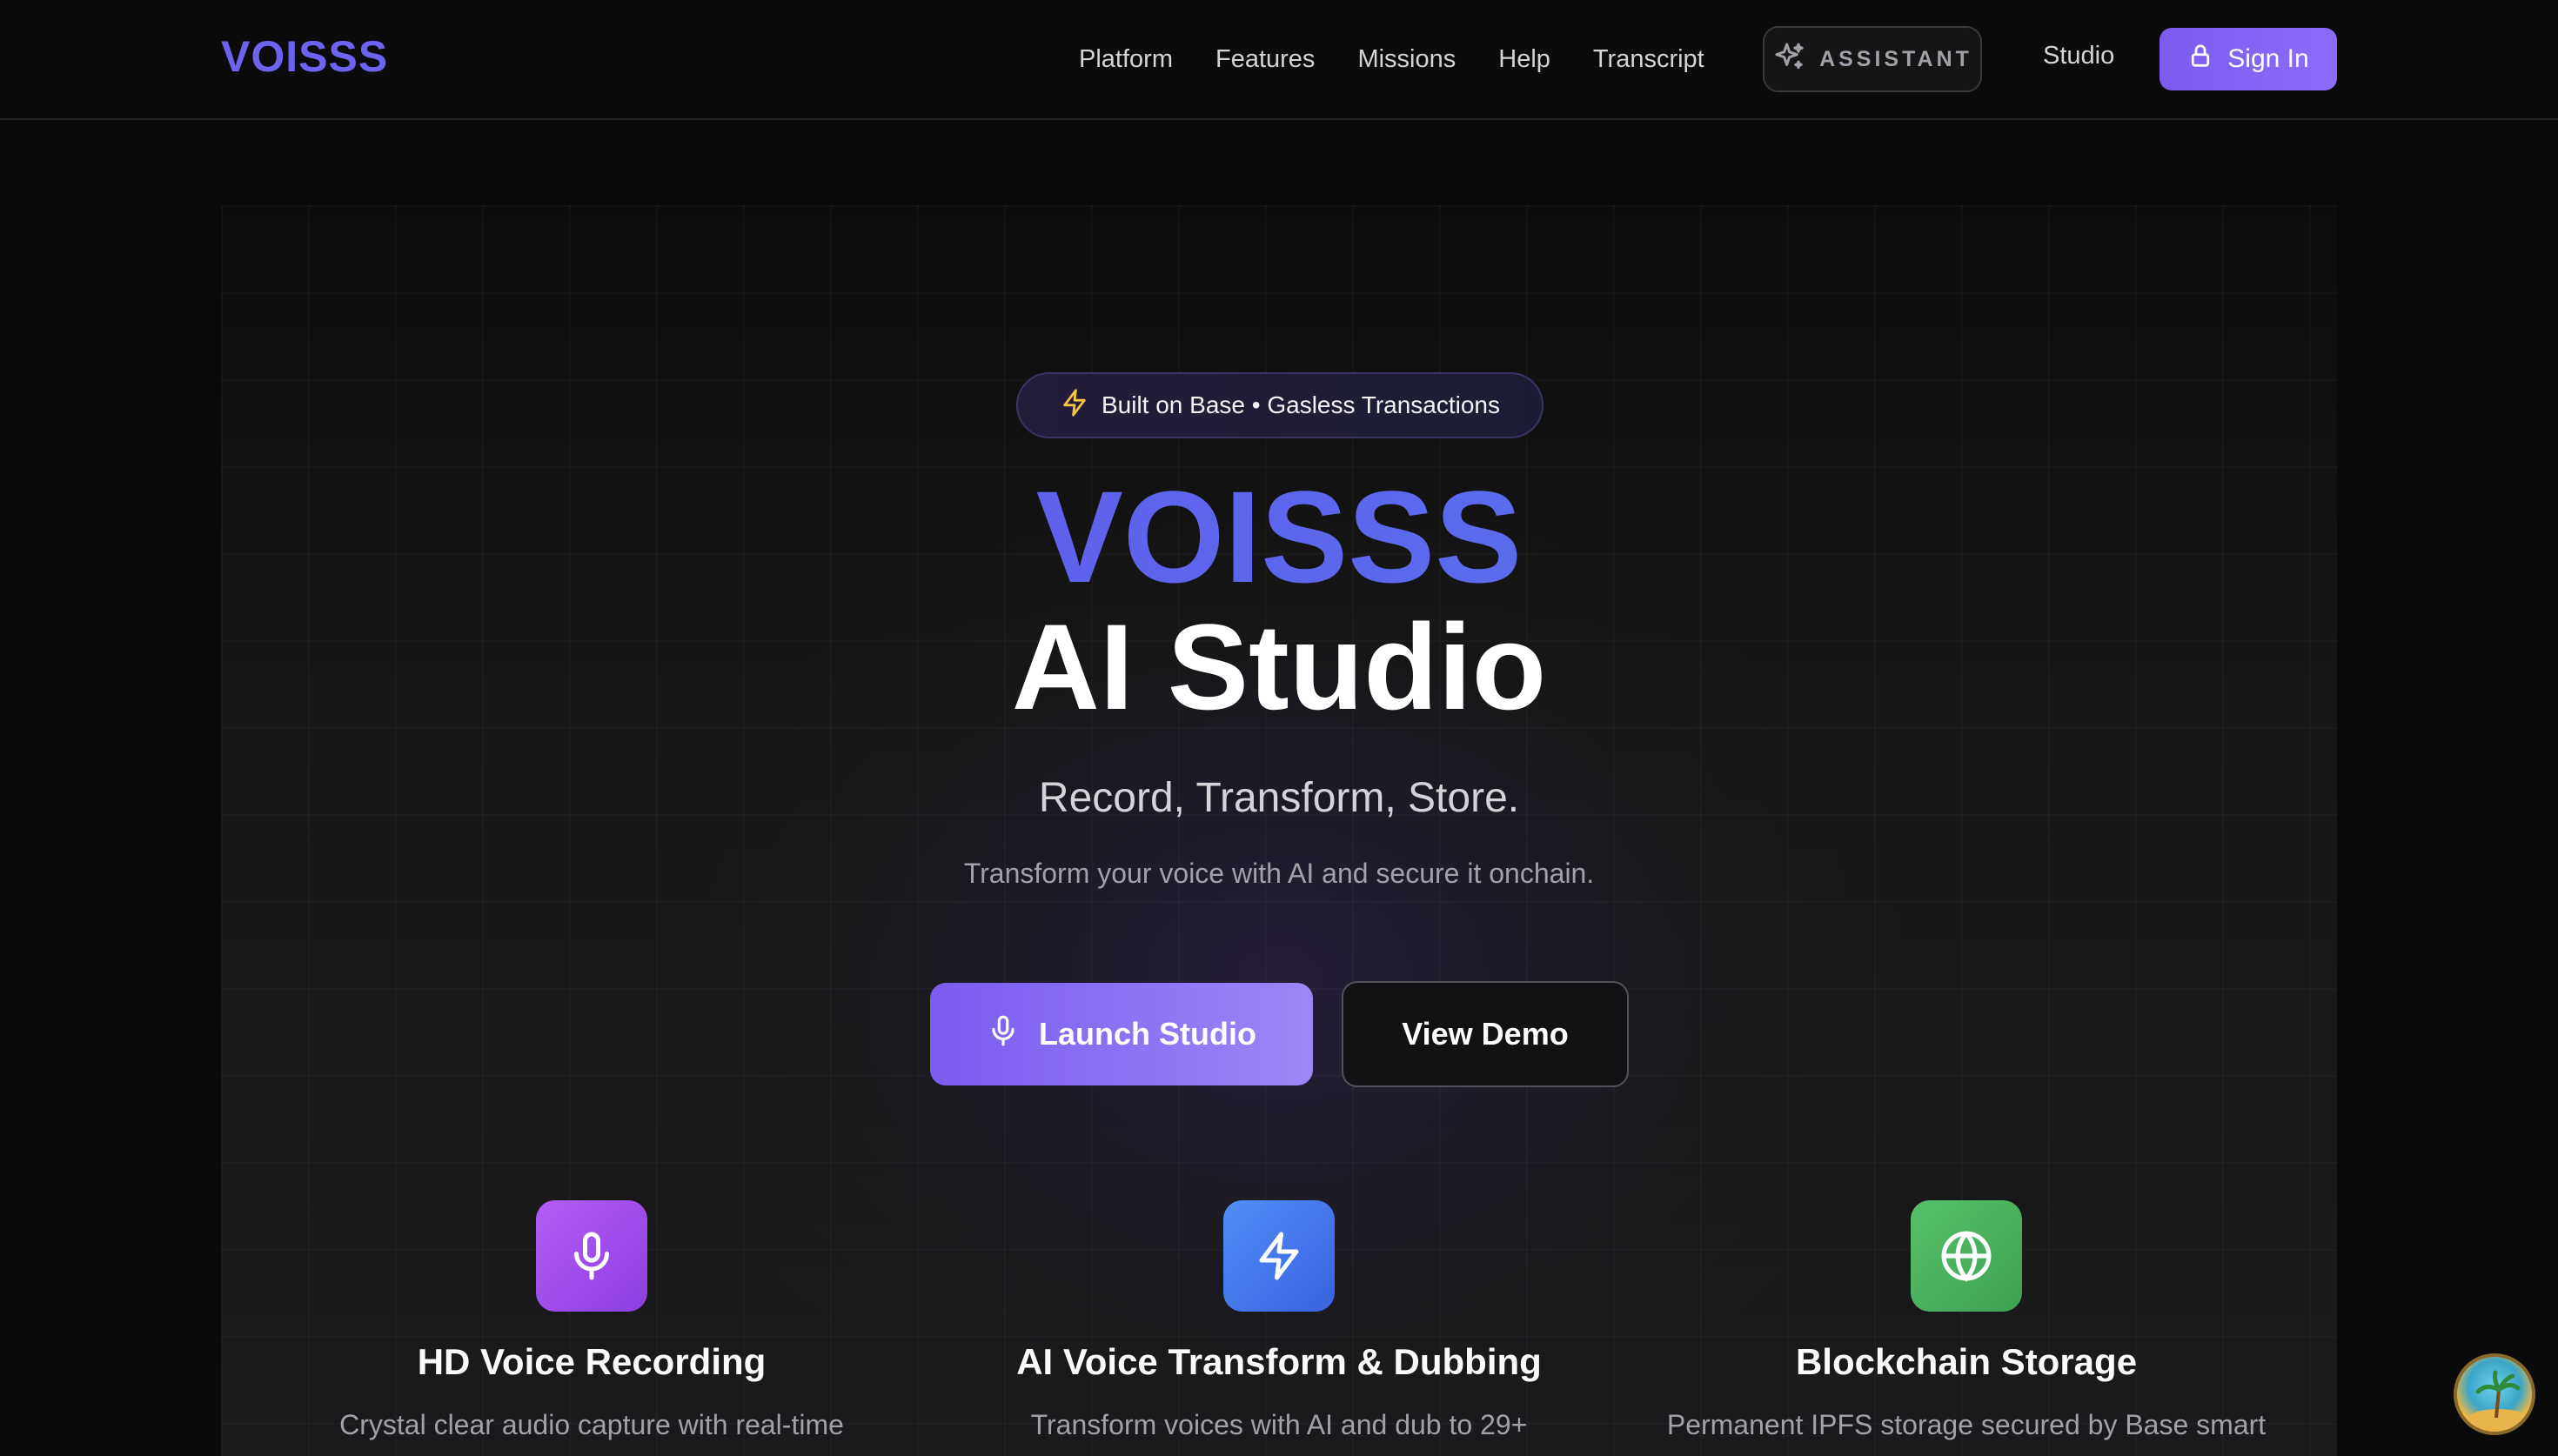 Image resolution: width=2558 pixels, height=1456 pixels. Describe the element at coordinates (1279, 536) in the screenshot. I see `hero-title-brand: VOISSS` at that location.